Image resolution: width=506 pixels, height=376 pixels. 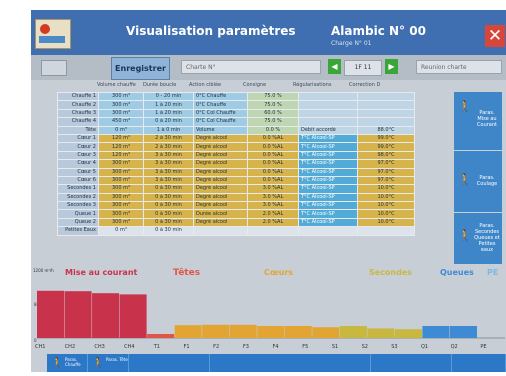 What do you see at coordinates (121, 130) in the screenshot?
I see `table-cell: 0 m³` at bounding box center [121, 130].